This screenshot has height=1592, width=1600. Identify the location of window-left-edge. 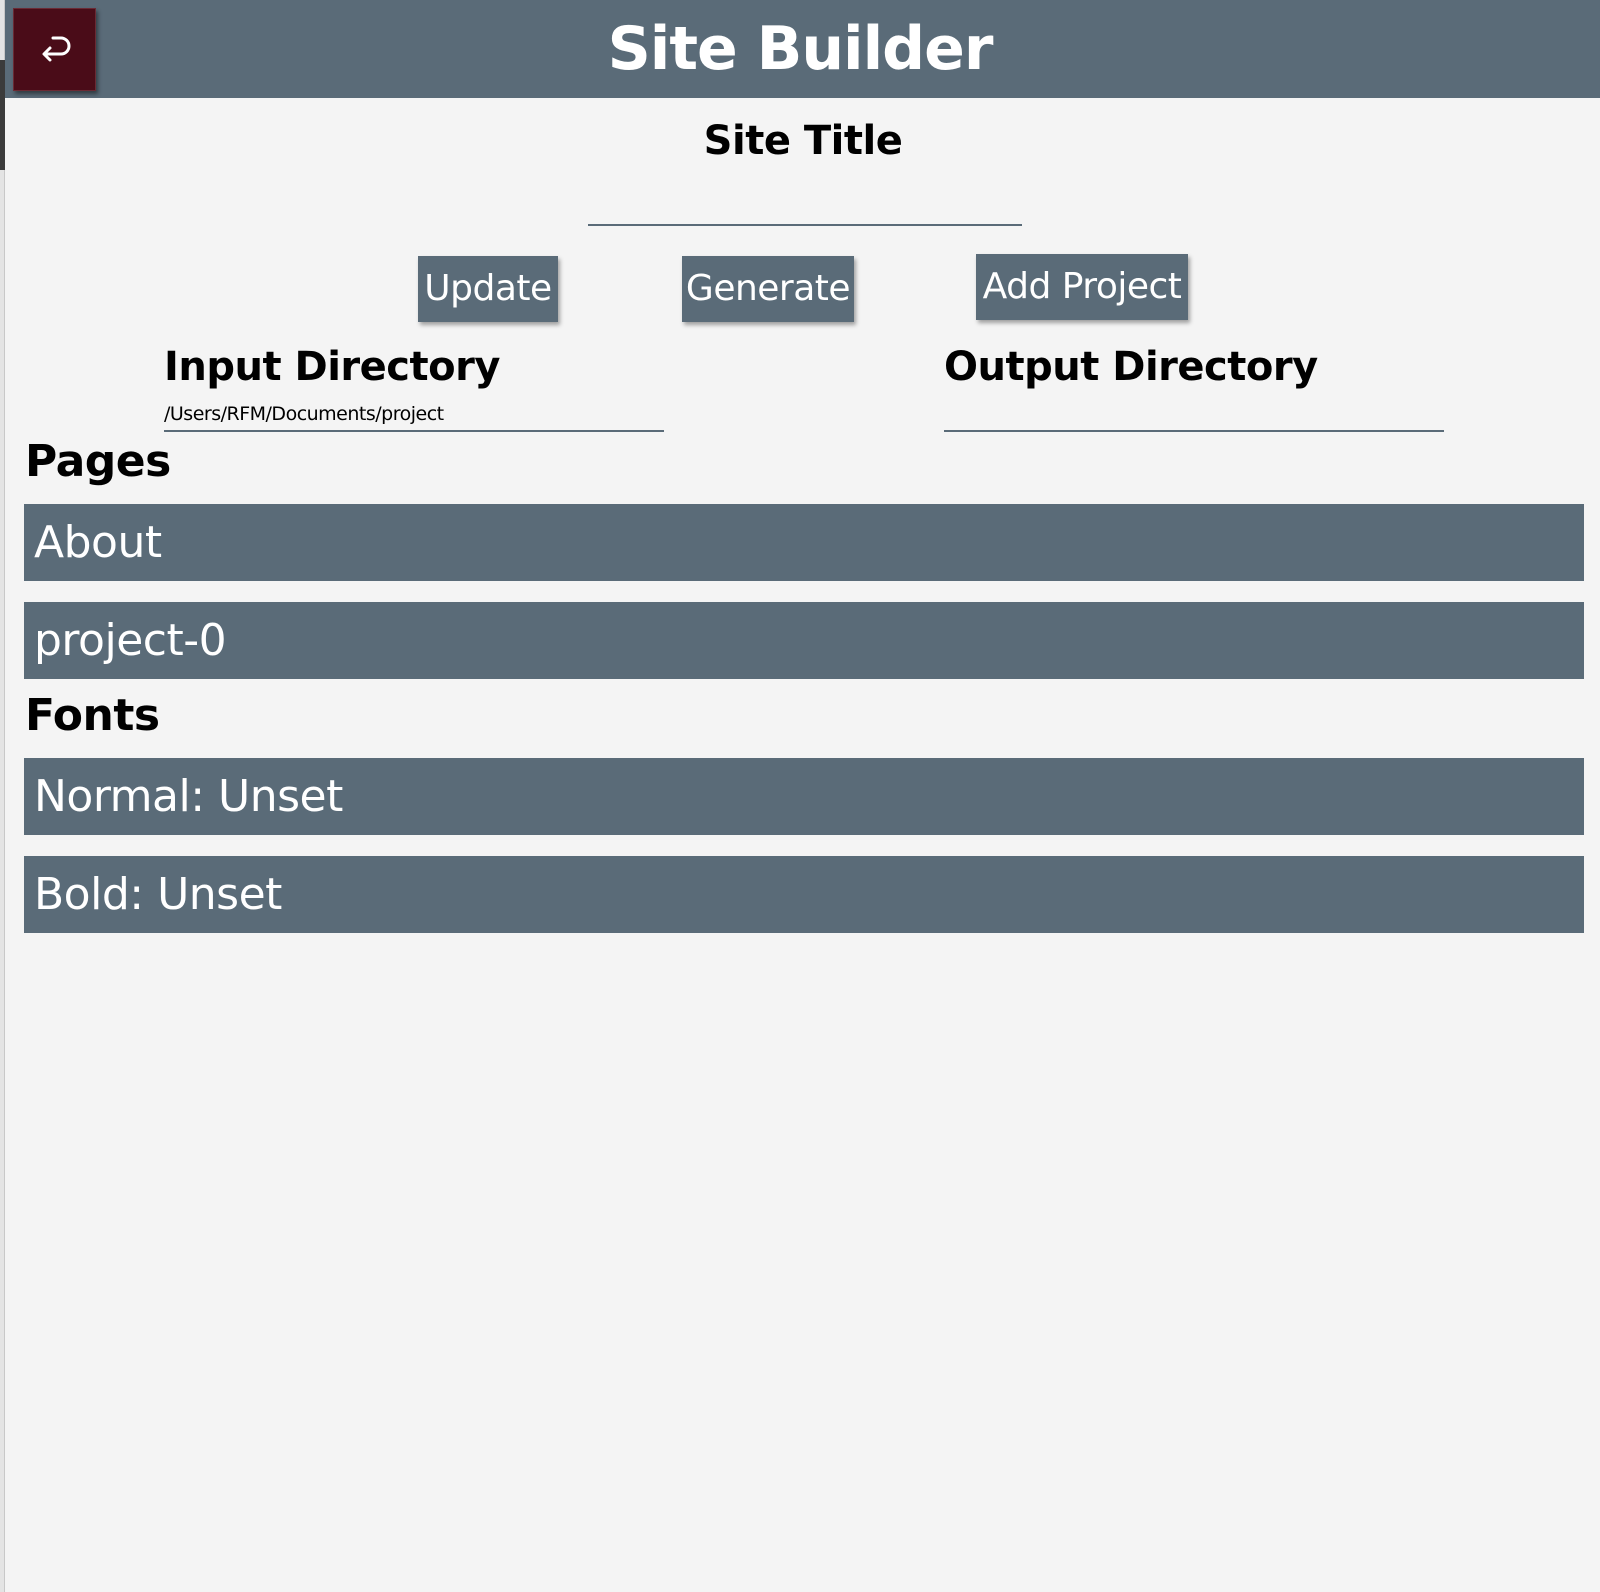
(2, 796).